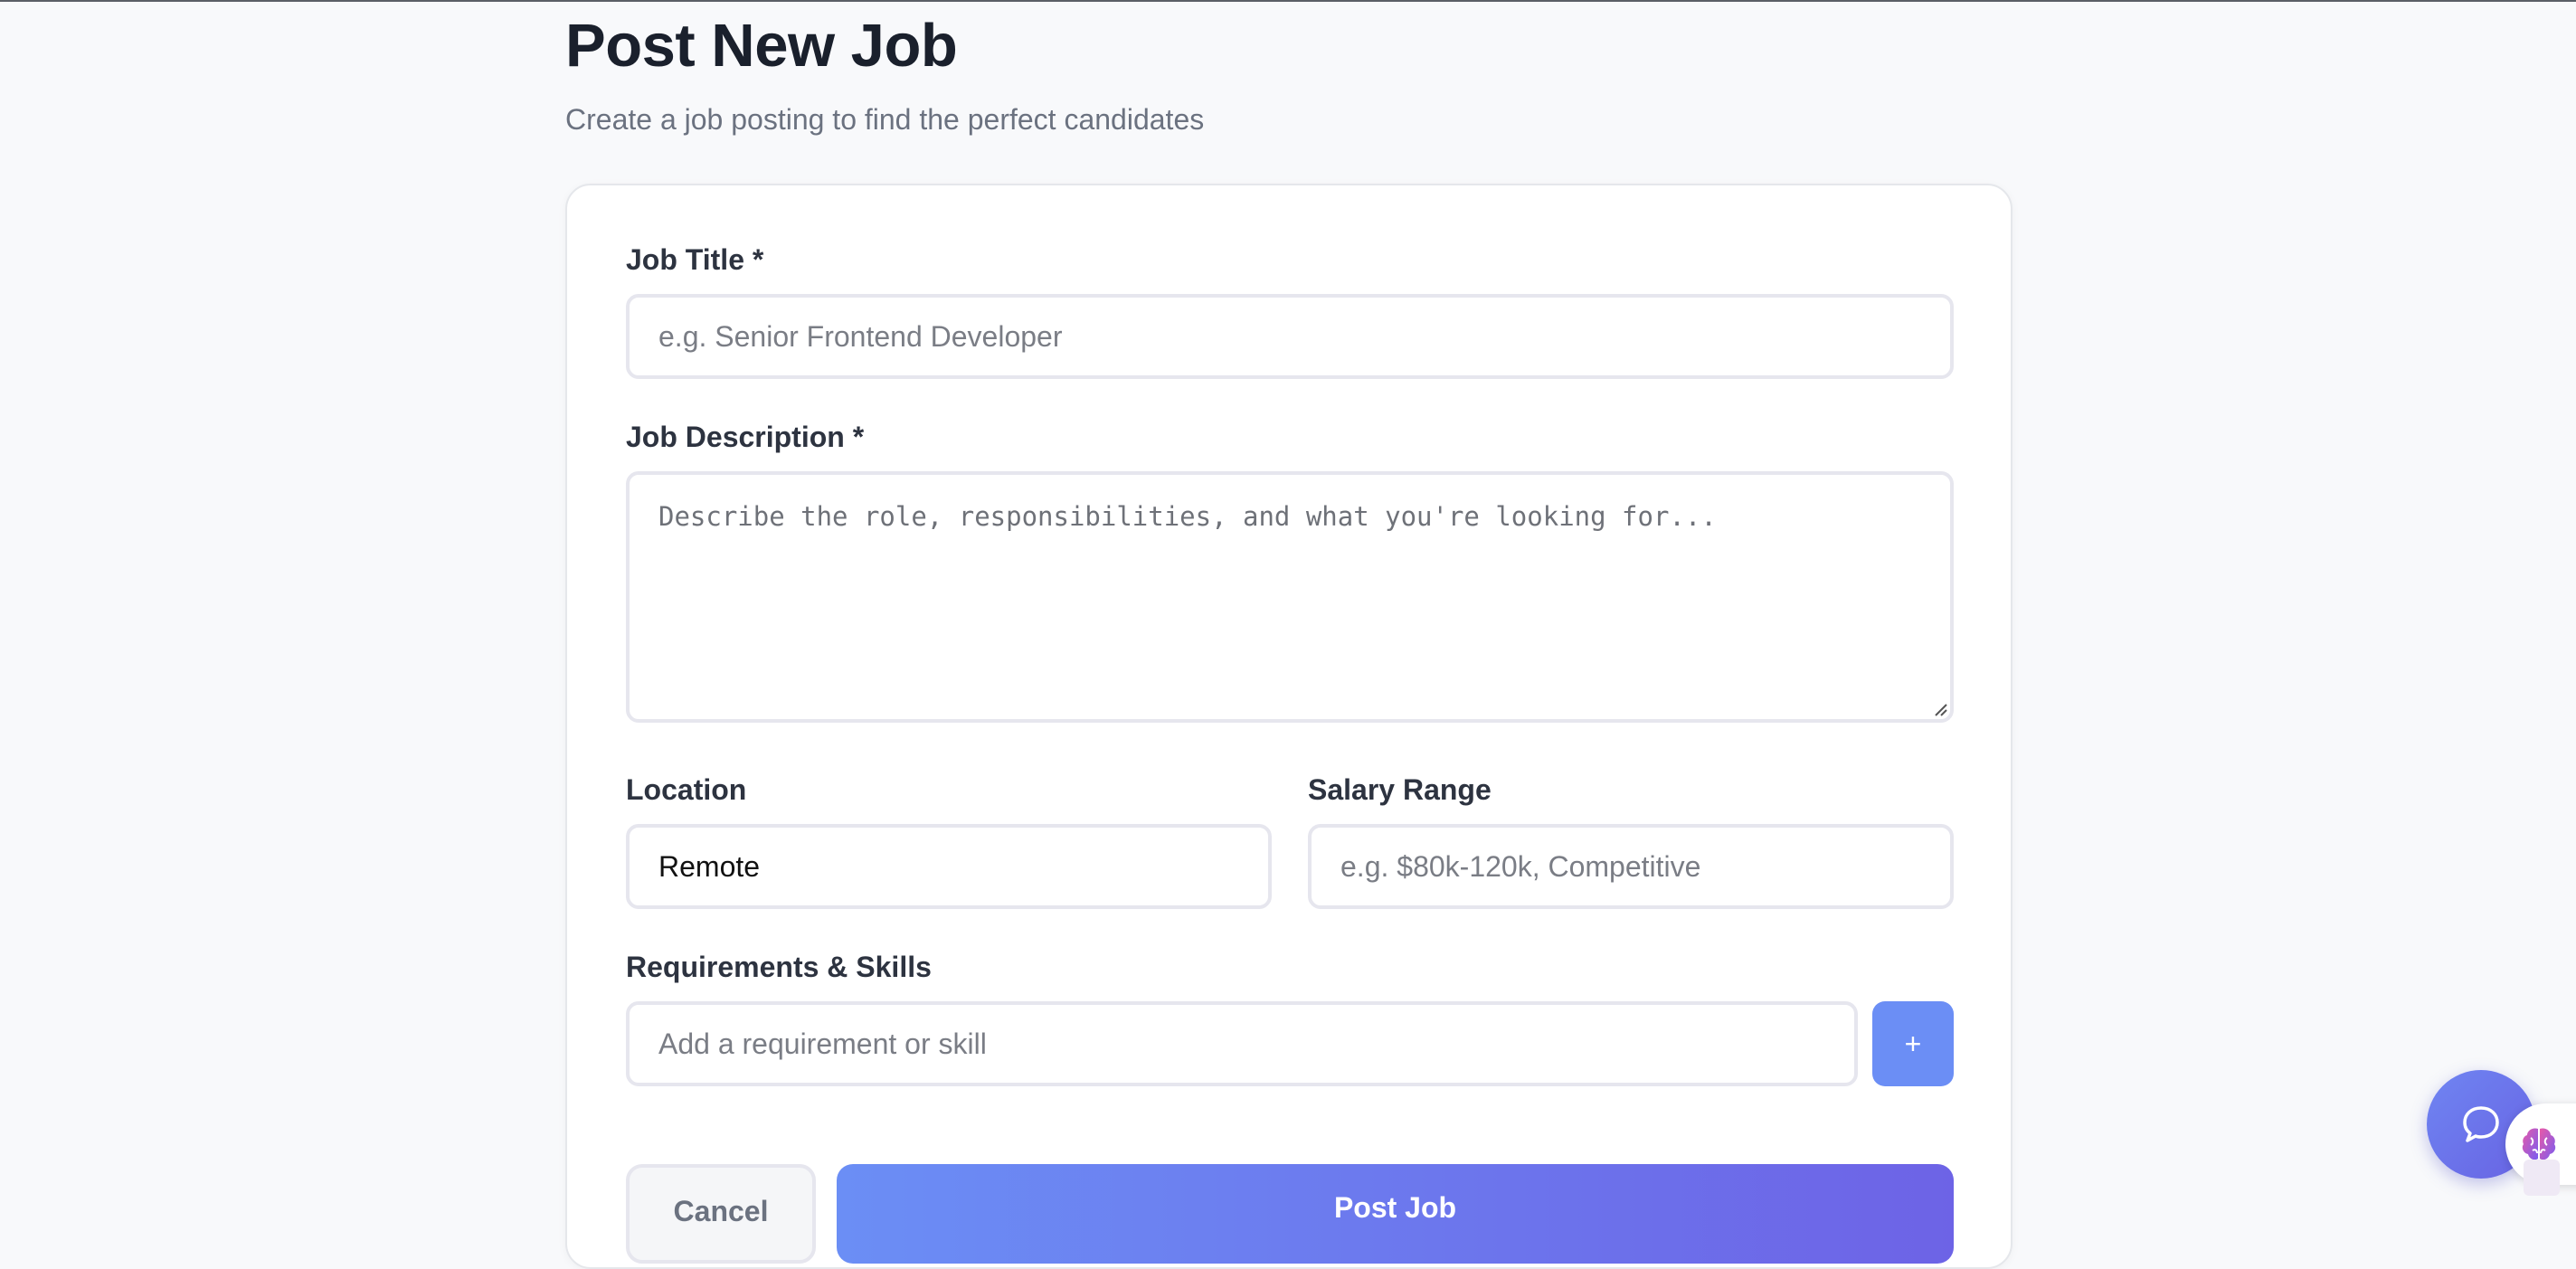 The height and width of the screenshot is (1269, 2576). I want to click on post-job-button: Post Job, so click(1395, 1214).